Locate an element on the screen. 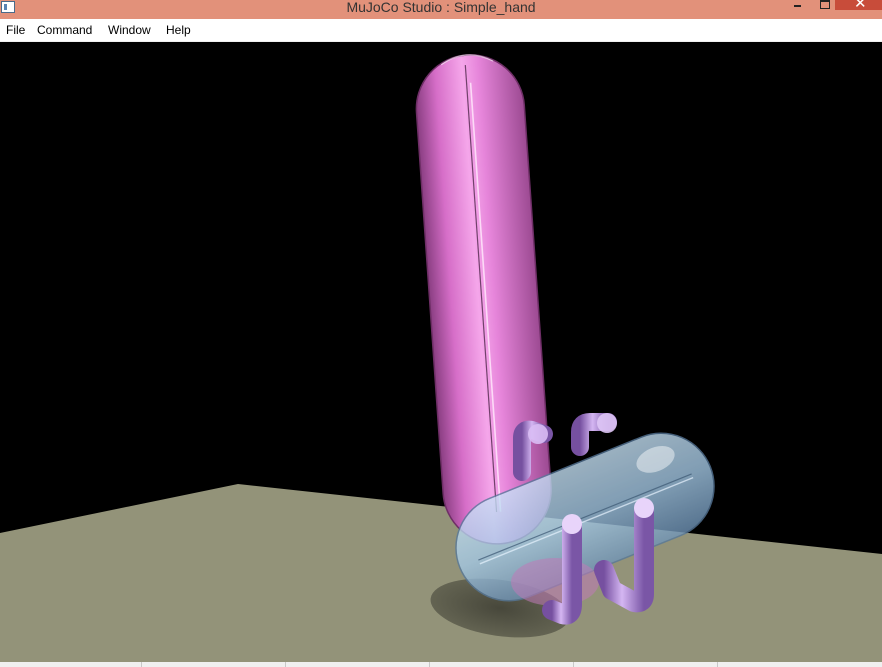 The image size is (882, 667). close-icon: ✕ is located at coordinates (860, 6).